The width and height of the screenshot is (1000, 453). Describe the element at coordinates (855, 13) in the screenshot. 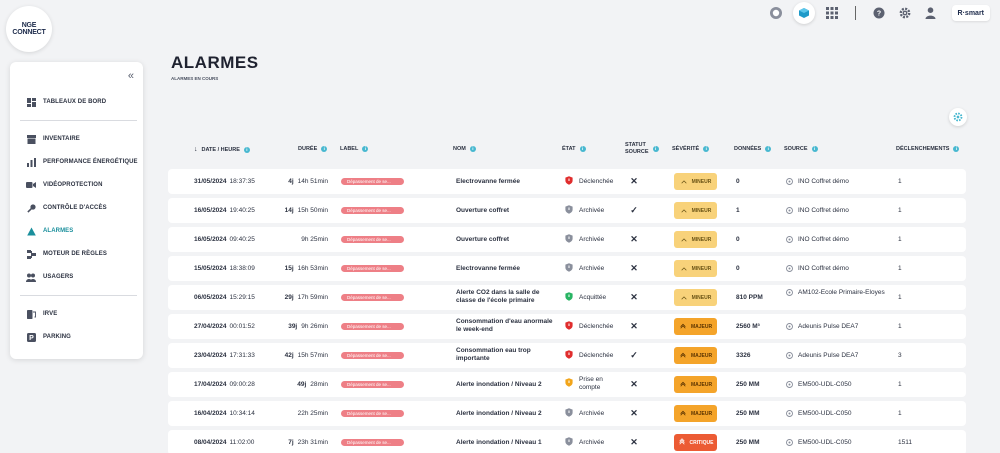

I see `divider` at that location.